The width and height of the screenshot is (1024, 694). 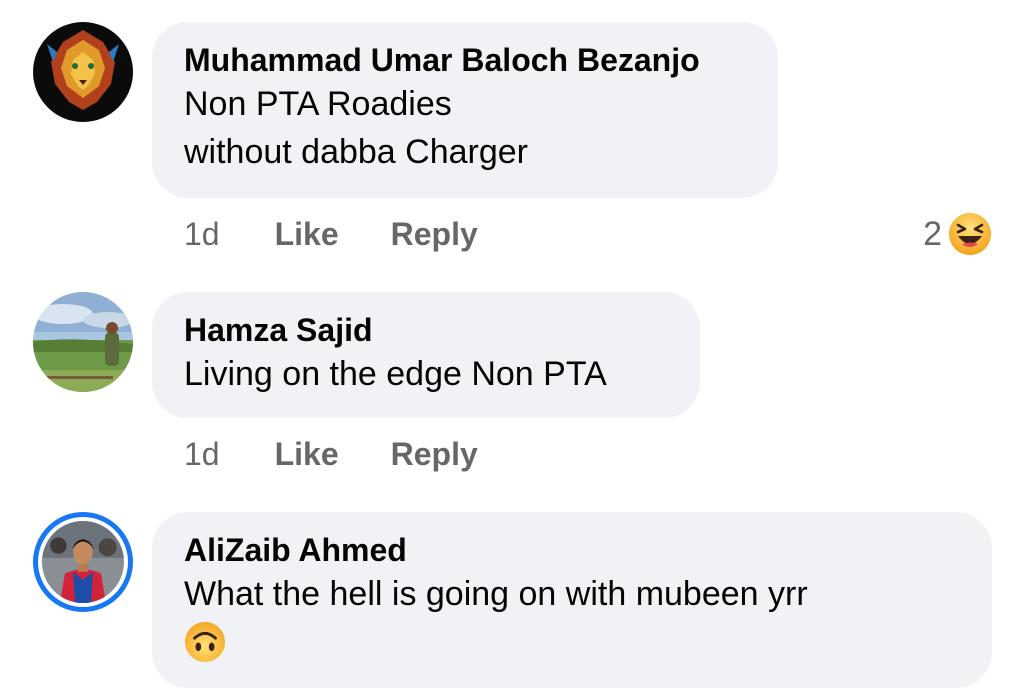 What do you see at coordinates (356, 152) in the screenshot?
I see `comment-text-line: without dabba Charger` at bounding box center [356, 152].